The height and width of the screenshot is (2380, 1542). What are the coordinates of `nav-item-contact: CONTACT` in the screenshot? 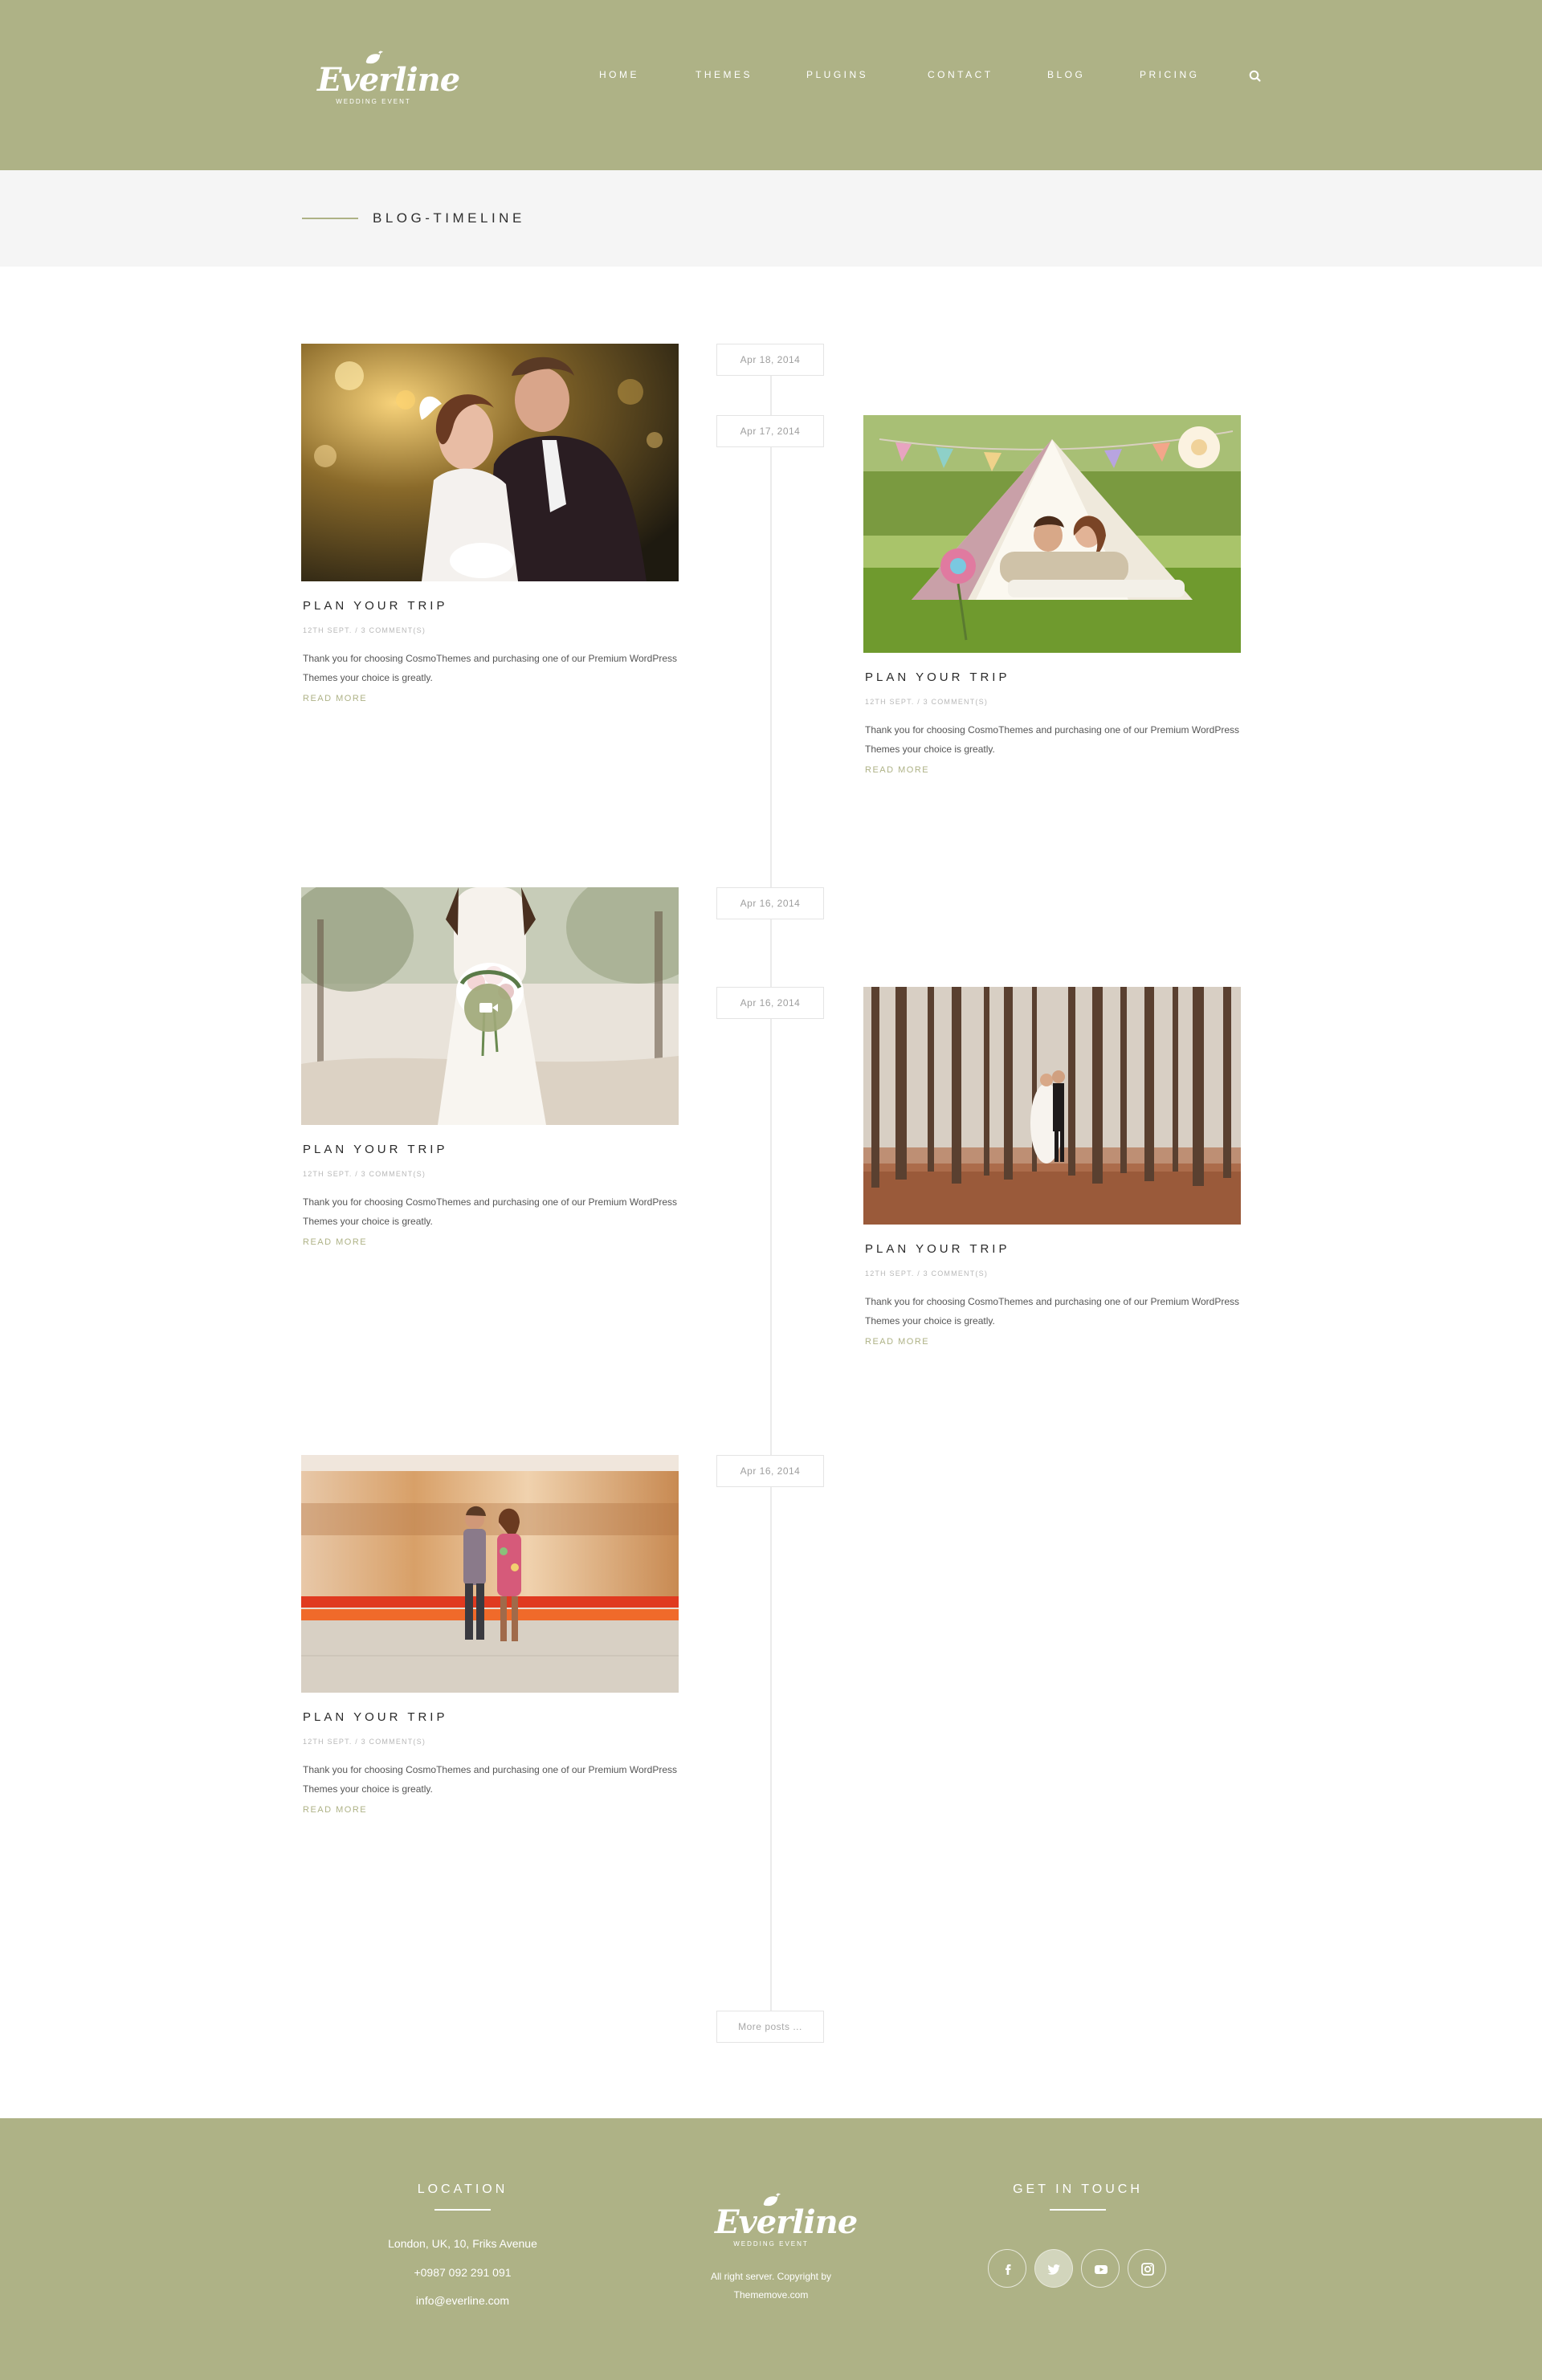 It's located at (960, 74).